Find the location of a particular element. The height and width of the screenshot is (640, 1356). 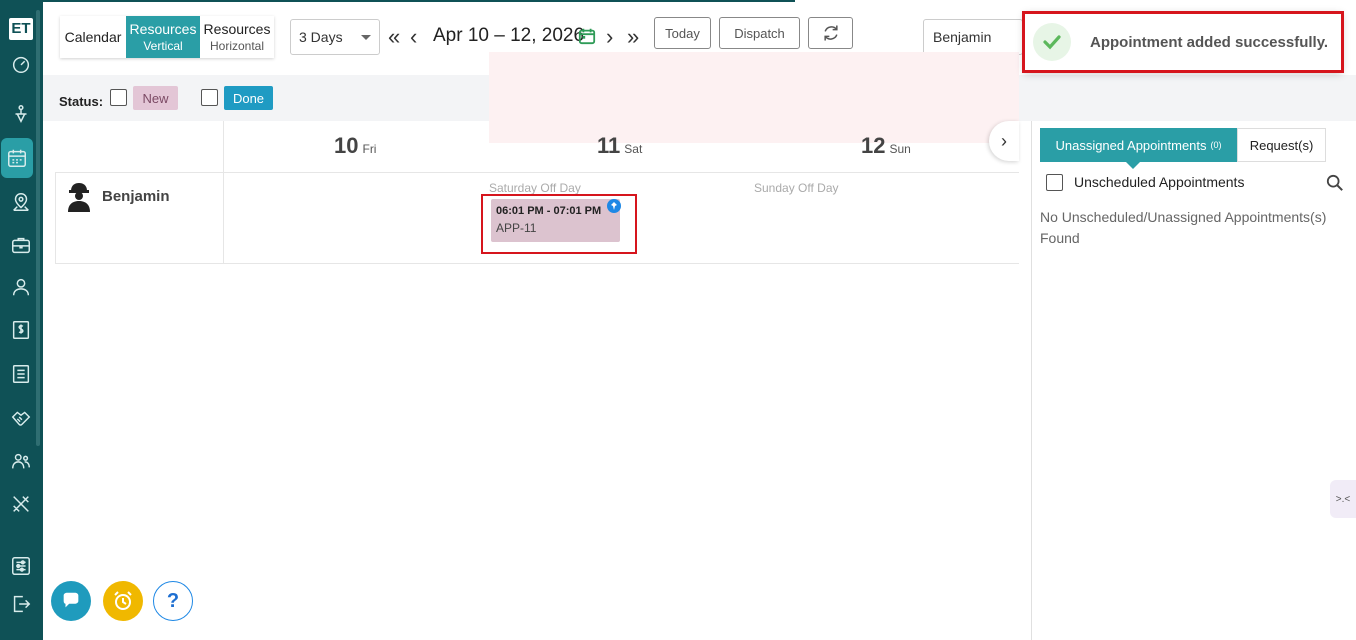

day-header-12: 12 Sun is located at coordinates (886, 146).